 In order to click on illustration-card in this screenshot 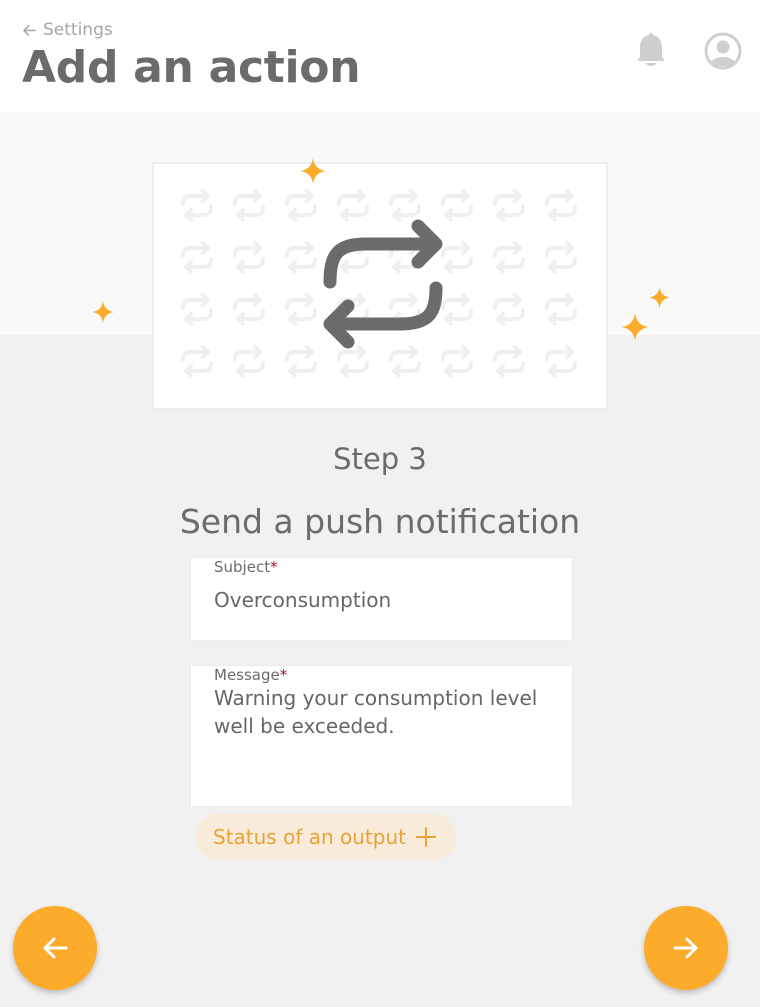, I will do `click(380, 286)`.